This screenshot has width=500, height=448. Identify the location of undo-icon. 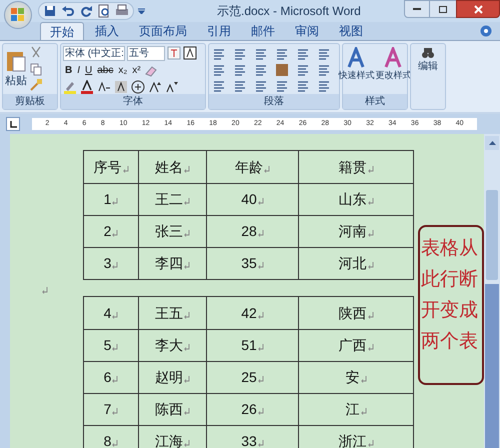
(68, 11).